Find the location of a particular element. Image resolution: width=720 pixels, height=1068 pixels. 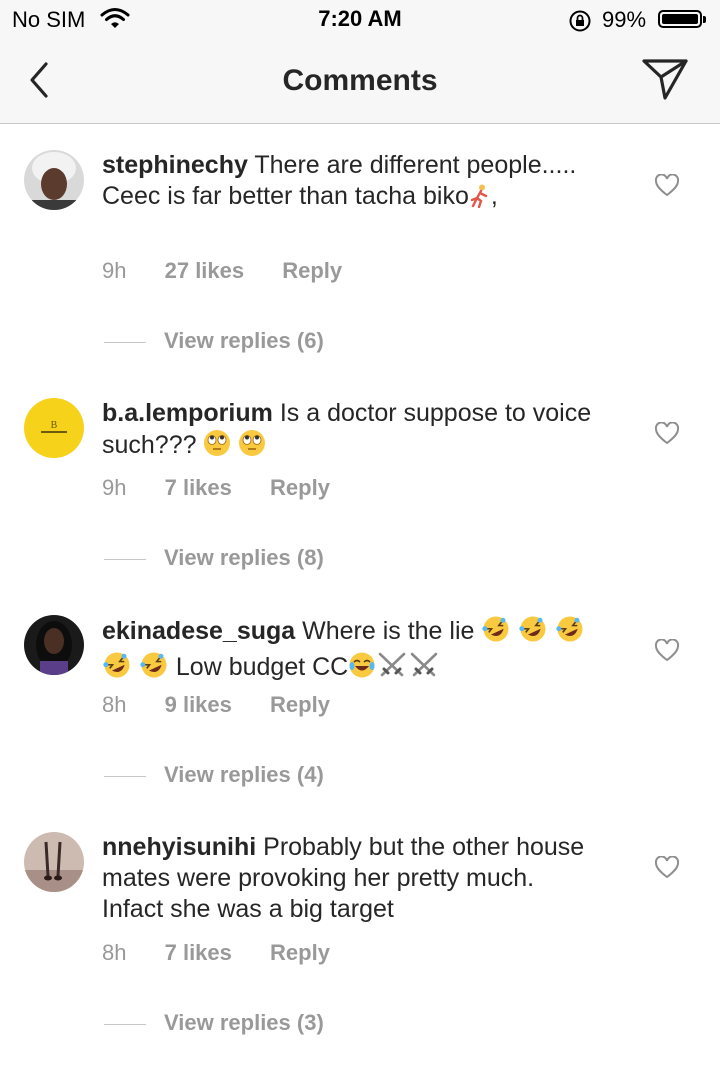

view-replies-label: View replies (6) is located at coordinates (244, 340).